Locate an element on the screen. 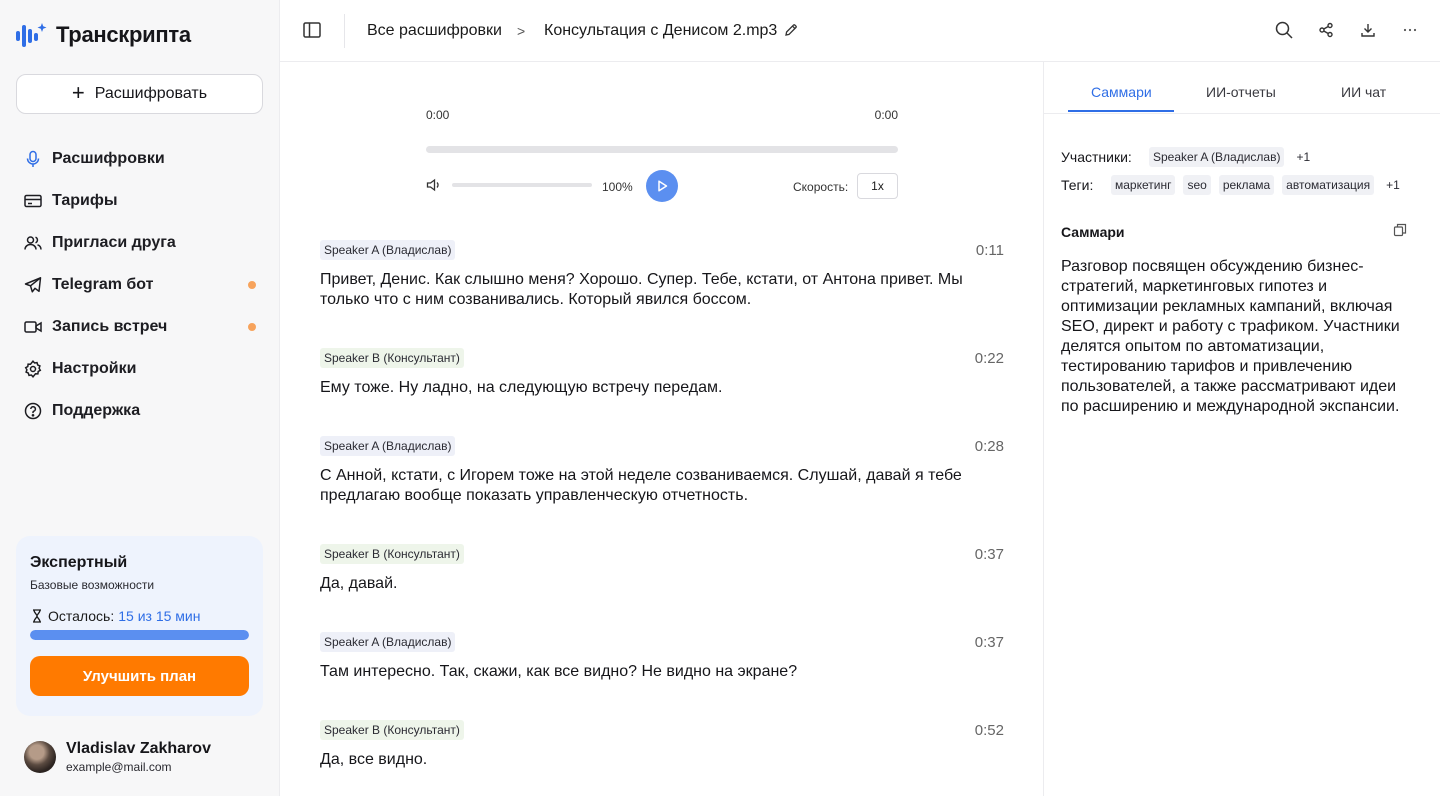 The height and width of the screenshot is (796, 1440). sidebar-item-meetings: Запись встреч is located at coordinates (142, 327).